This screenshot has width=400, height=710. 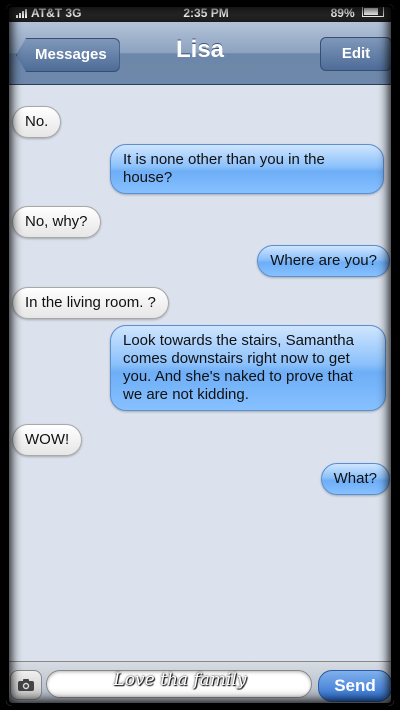 I want to click on battery-percent: 89%, so click(x=342, y=13).